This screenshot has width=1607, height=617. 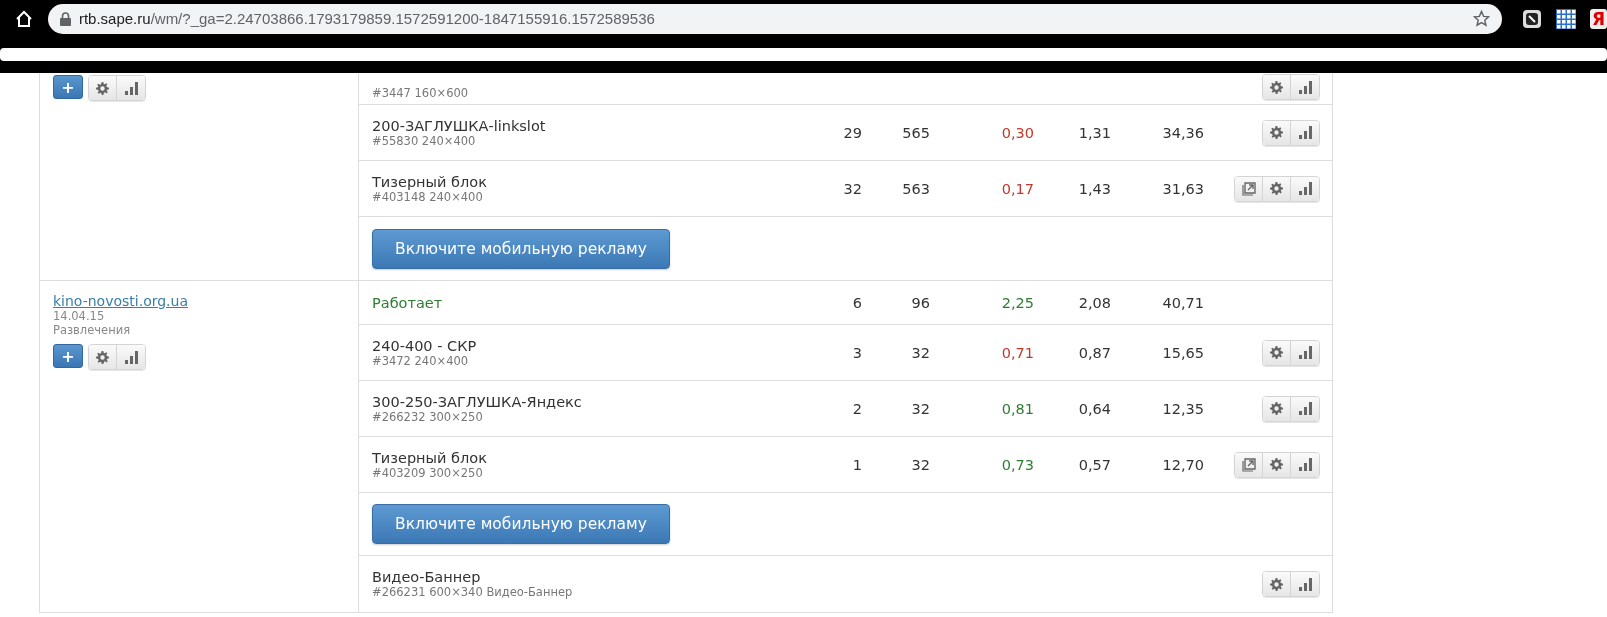 What do you see at coordinates (920, 302) in the screenshot?
I see `stat-value: 96` at bounding box center [920, 302].